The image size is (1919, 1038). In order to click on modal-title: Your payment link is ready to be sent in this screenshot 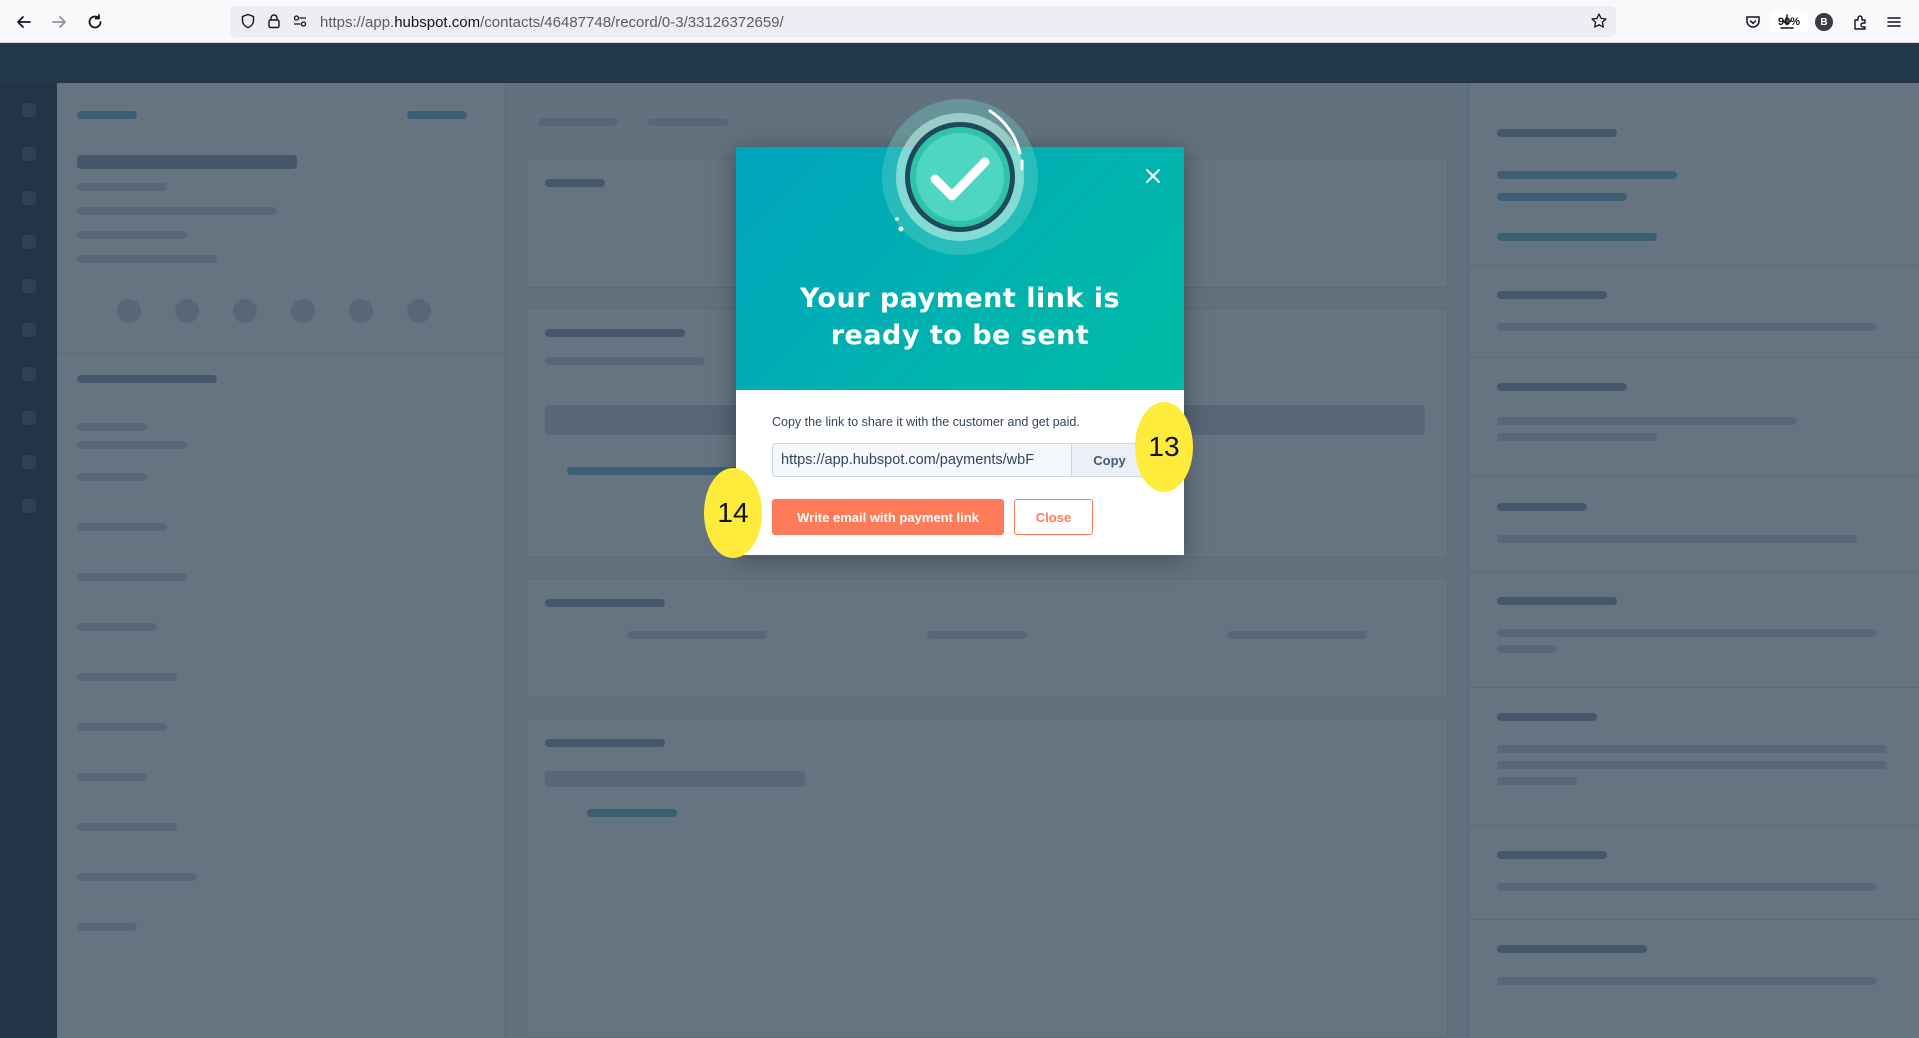, I will do `click(960, 317)`.